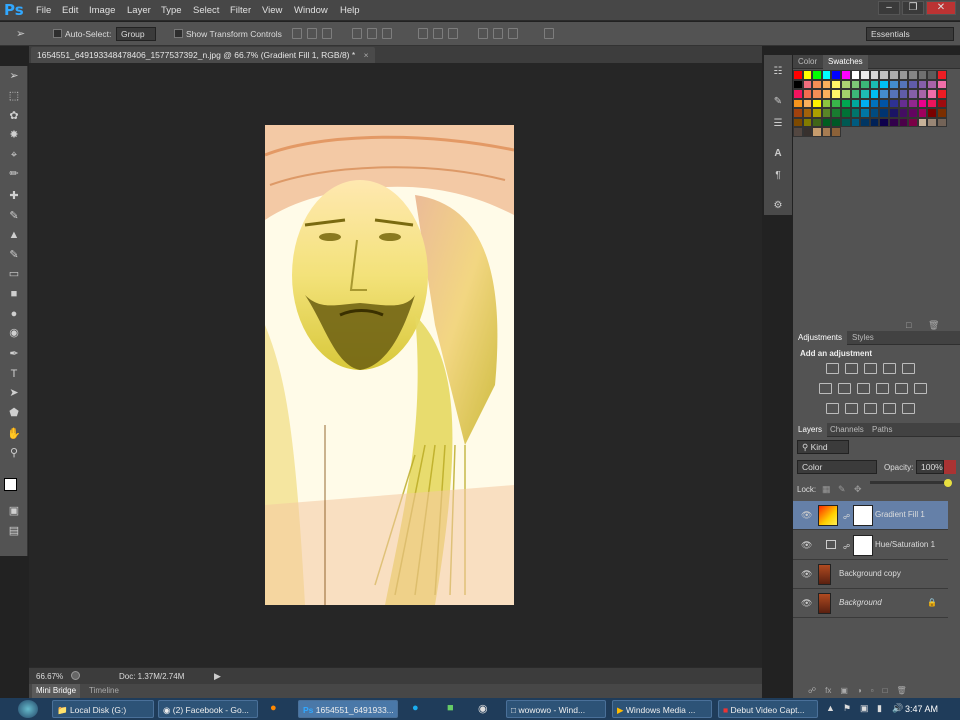  Describe the element at coordinates (941, 8) in the screenshot. I see `close-button: ✕` at that location.